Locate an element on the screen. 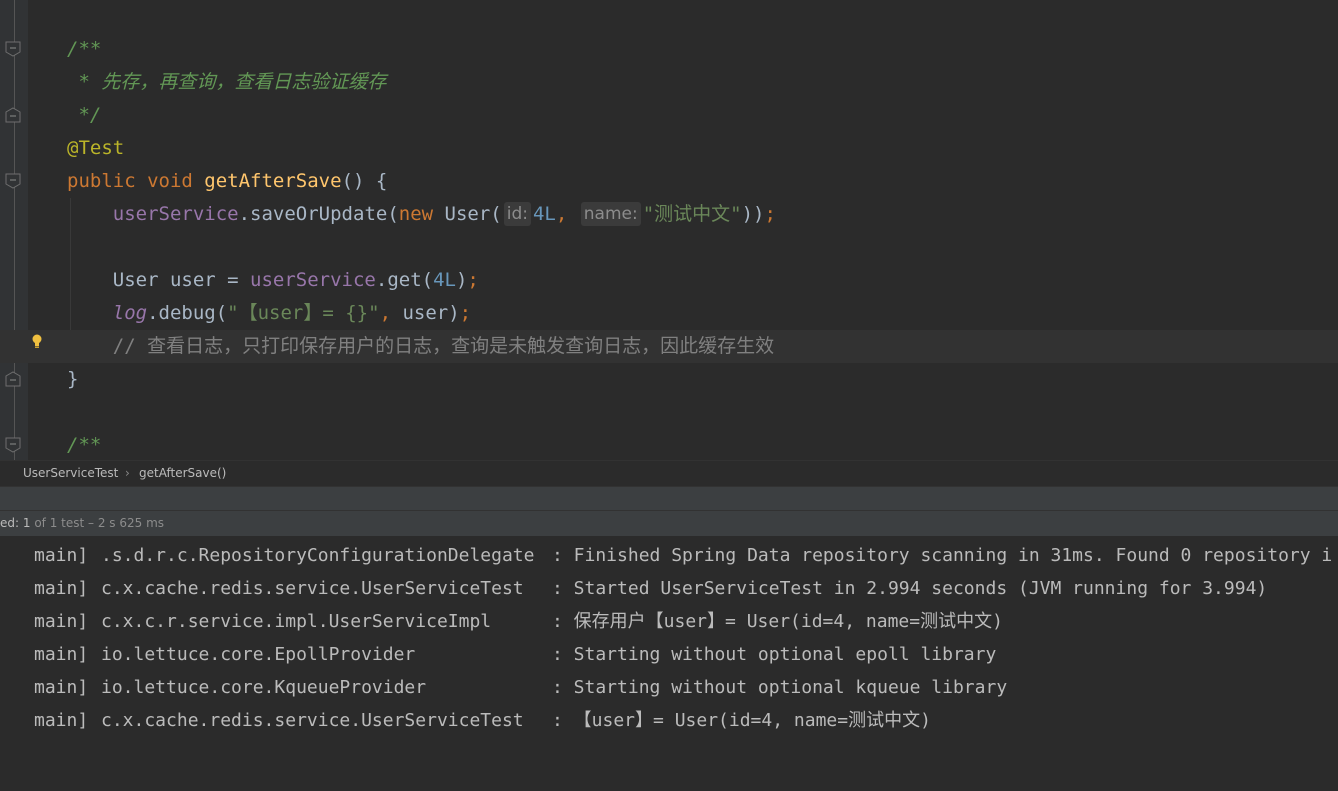  code-token: )) is located at coordinates (753, 214).